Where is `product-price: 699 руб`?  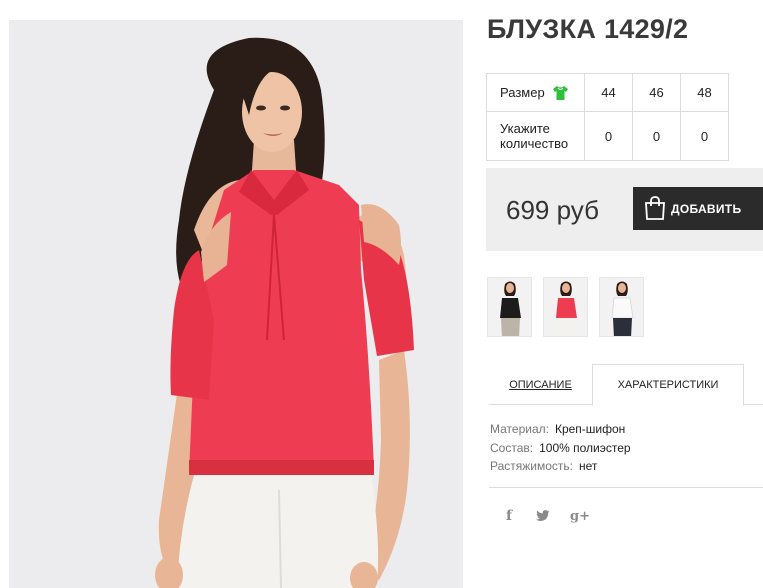
product-price: 699 руб is located at coordinates (552, 210).